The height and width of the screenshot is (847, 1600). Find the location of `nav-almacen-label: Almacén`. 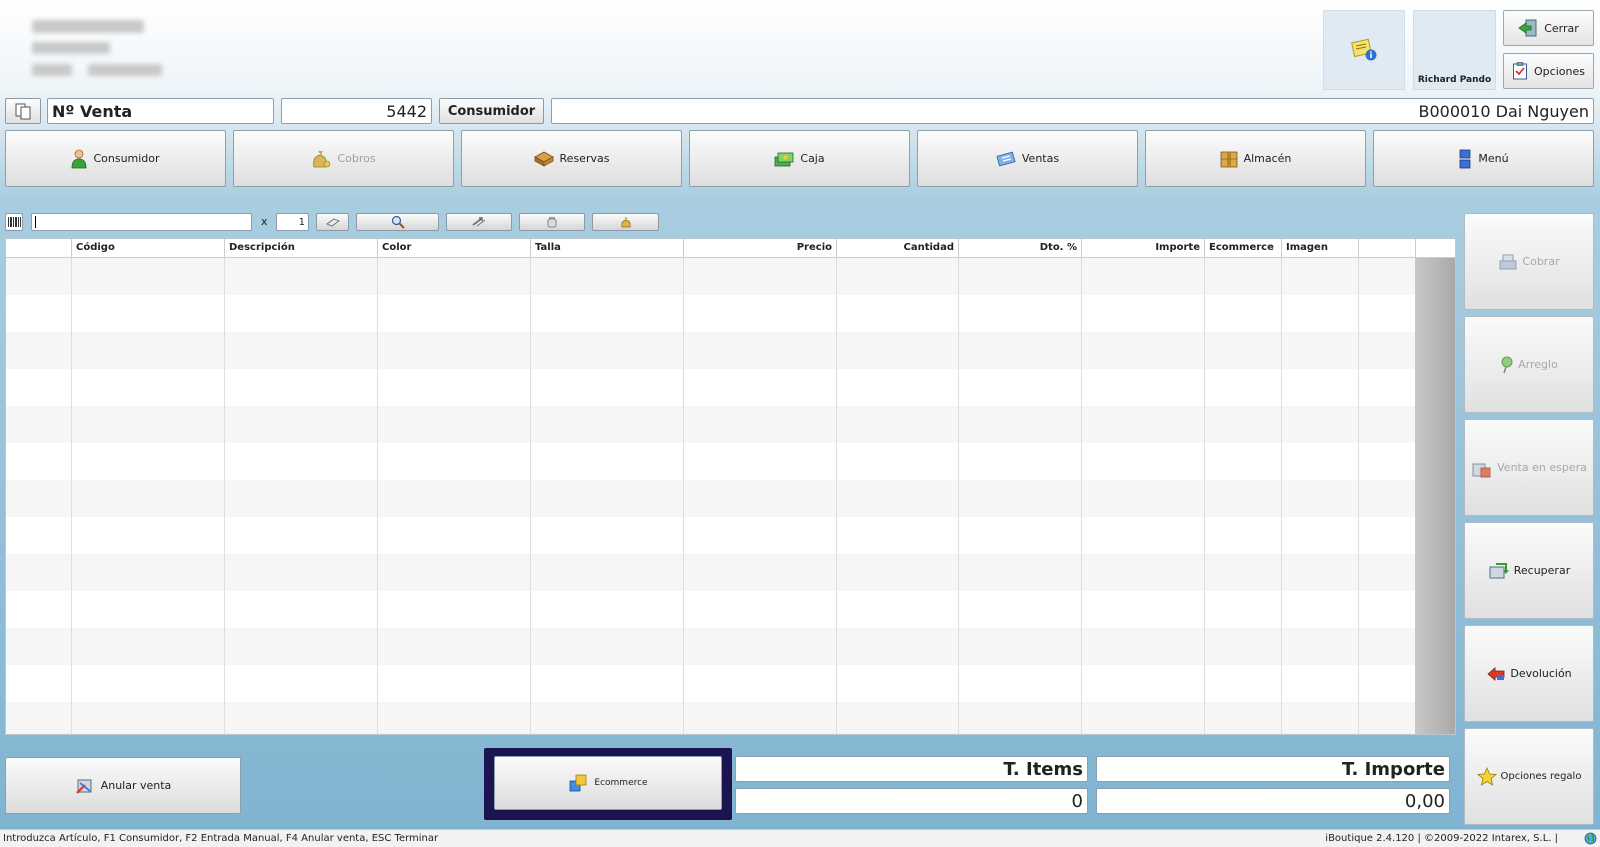

nav-almacen-label: Almacén is located at coordinates (1267, 158).